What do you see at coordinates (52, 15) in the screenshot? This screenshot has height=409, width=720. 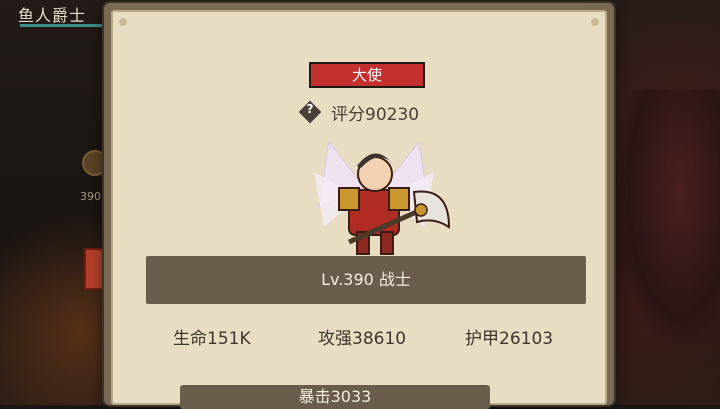 I see `background-boss-name: 鱼人爵士` at bounding box center [52, 15].